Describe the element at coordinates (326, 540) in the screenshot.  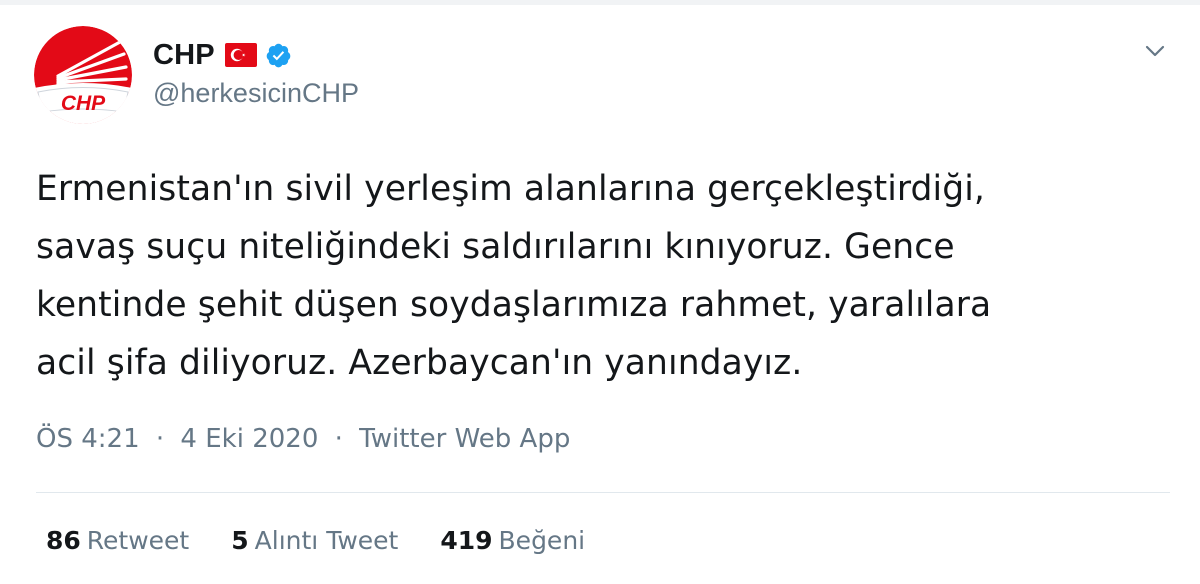
I see `quote-label: Alıntı Tweet` at that location.